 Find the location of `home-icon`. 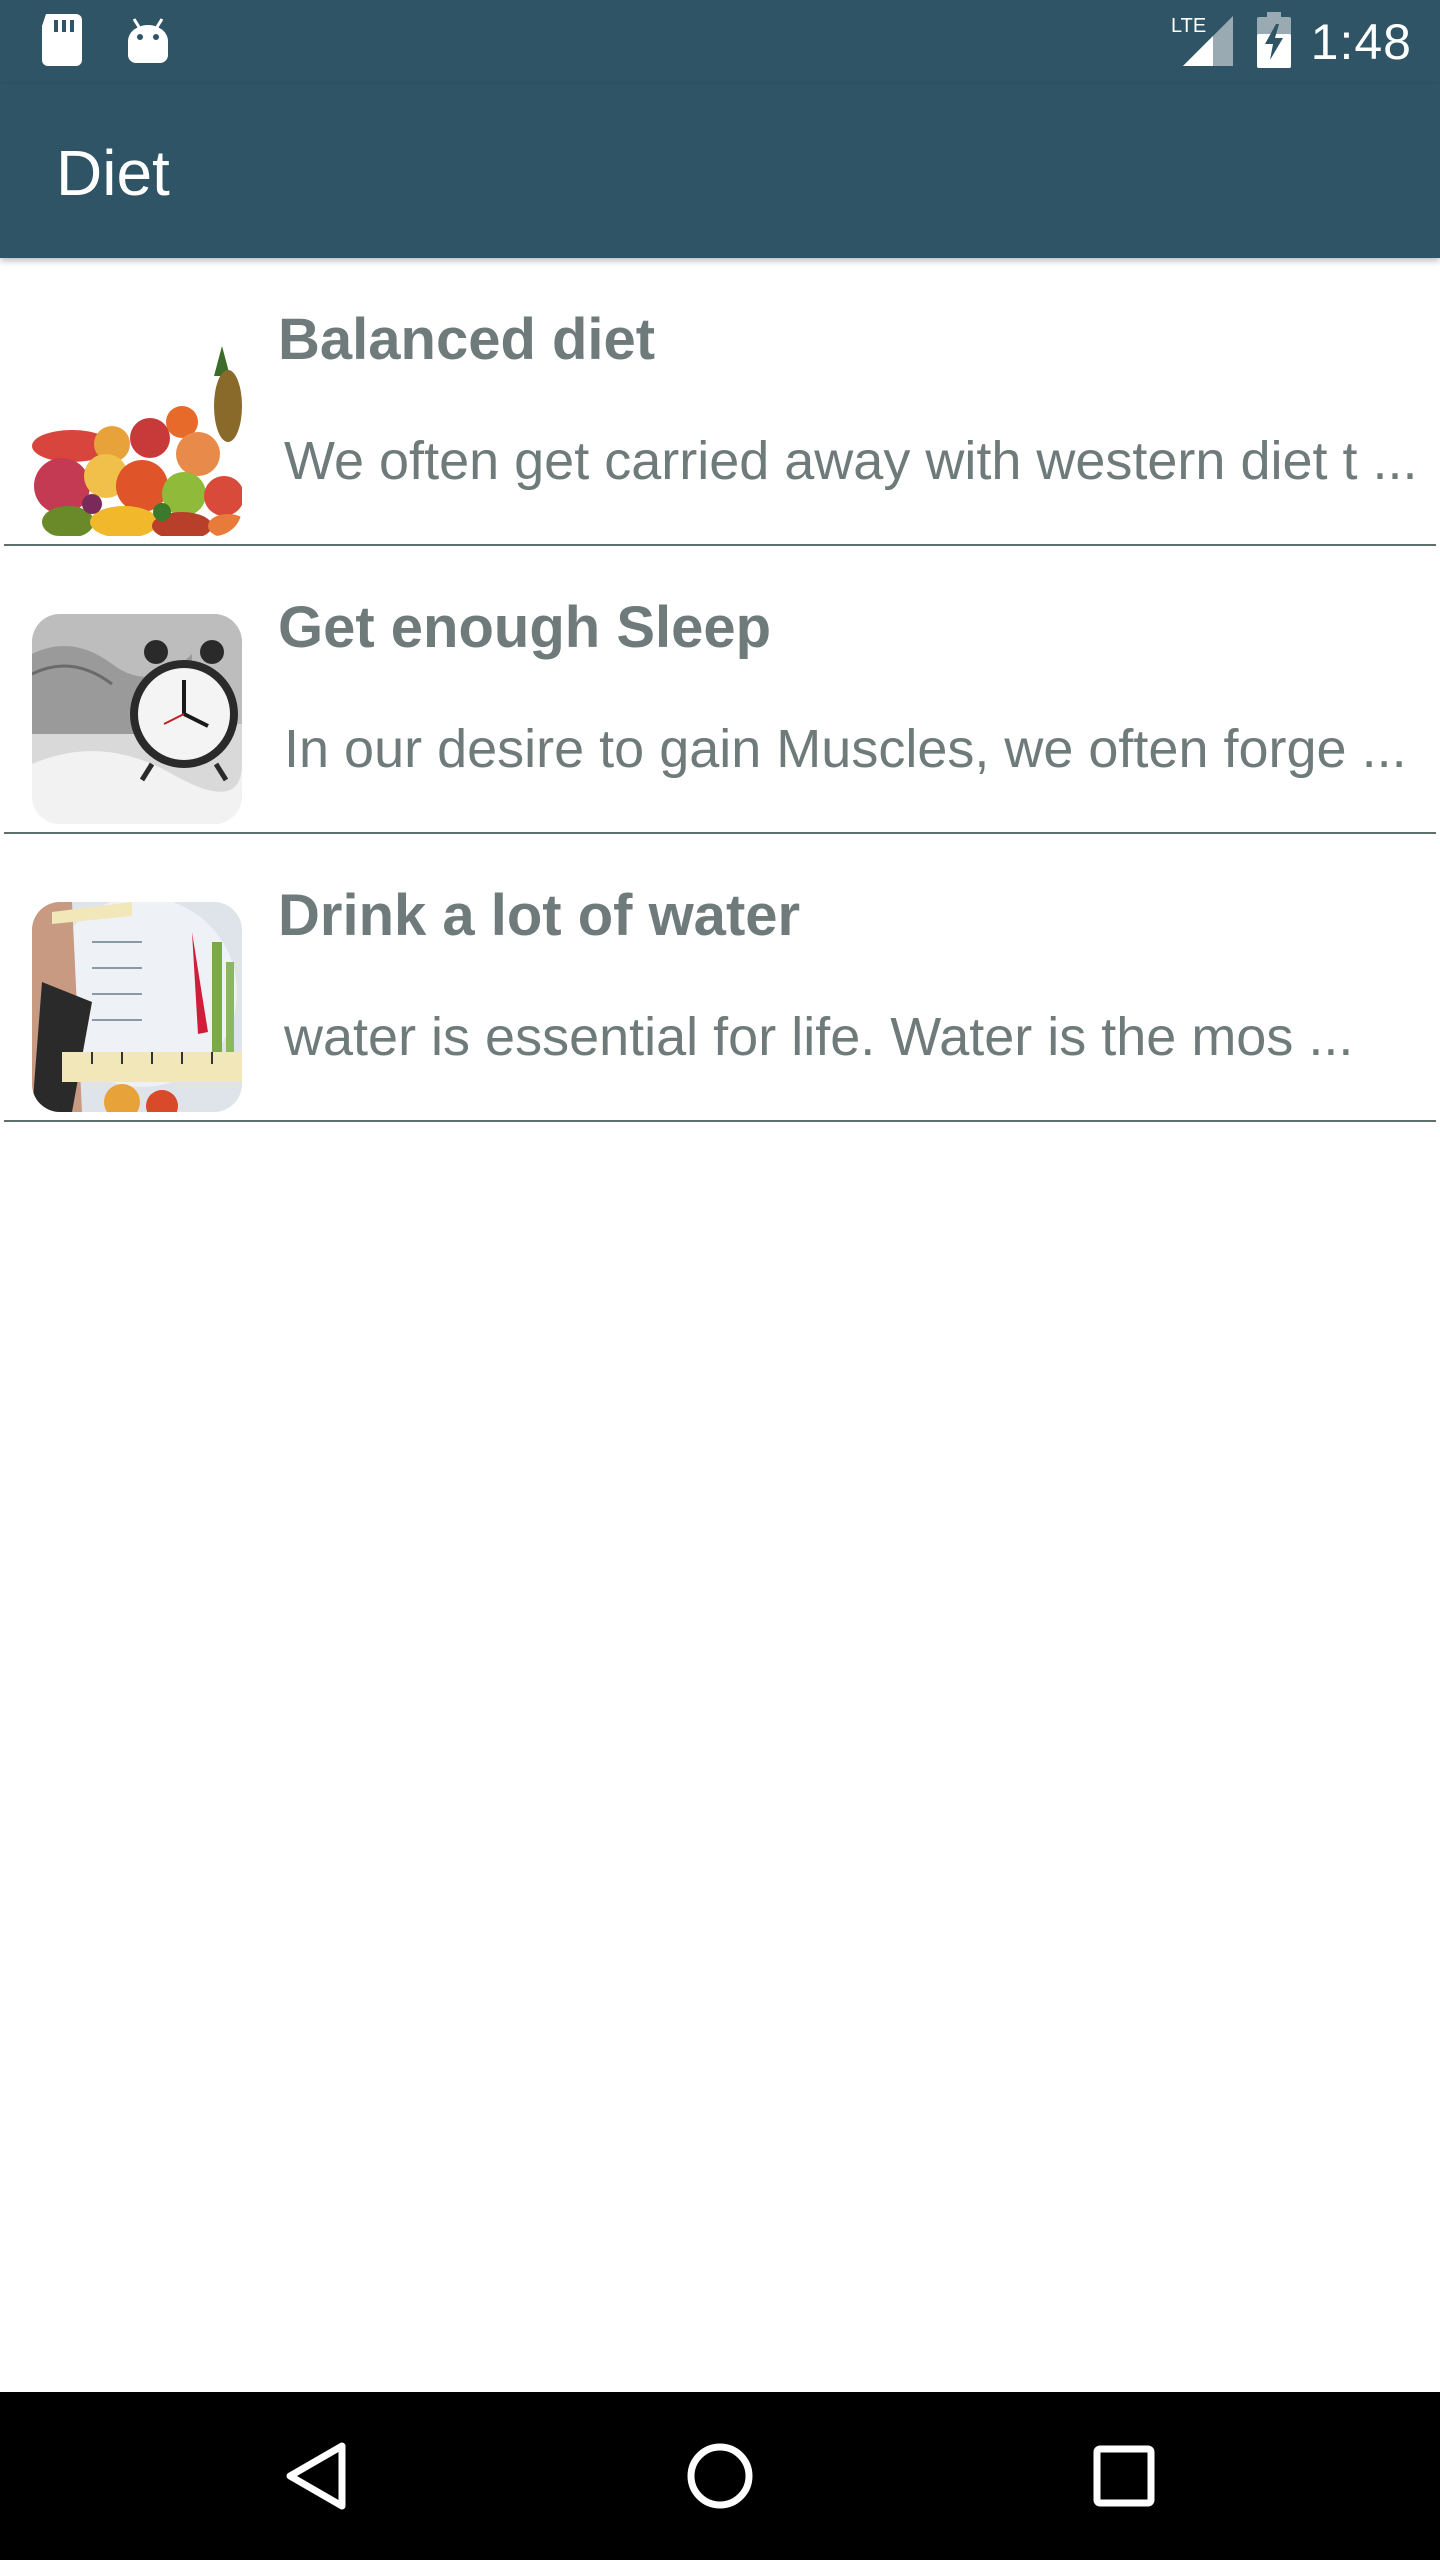

home-icon is located at coordinates (720, 2476).